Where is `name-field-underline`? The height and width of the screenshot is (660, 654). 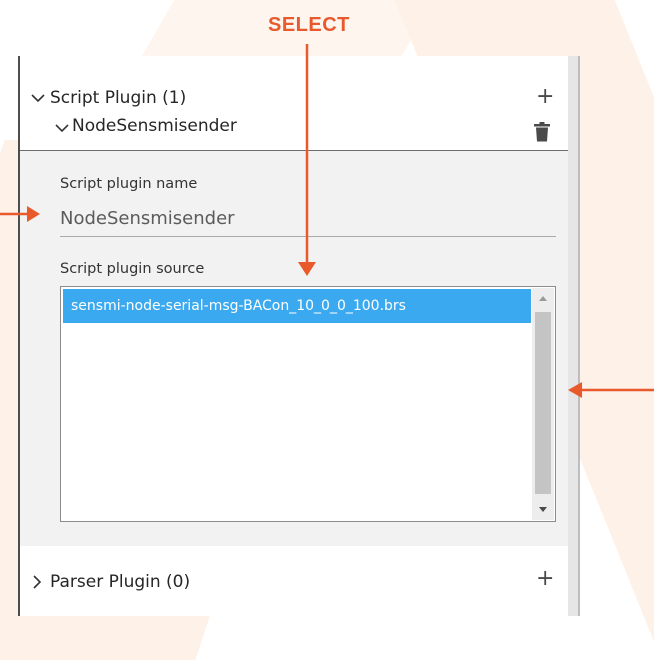 name-field-underline is located at coordinates (308, 236).